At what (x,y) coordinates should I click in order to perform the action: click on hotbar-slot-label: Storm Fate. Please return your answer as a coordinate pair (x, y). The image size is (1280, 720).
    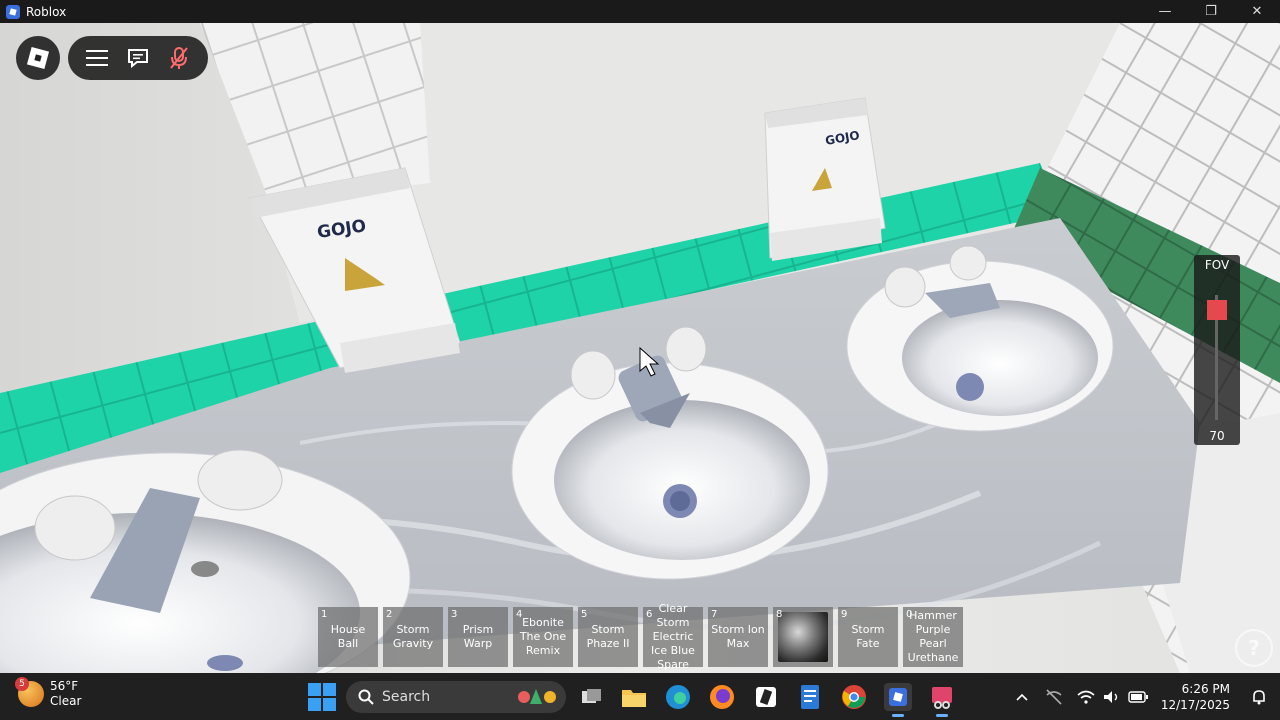
    Looking at the image, I should click on (868, 636).